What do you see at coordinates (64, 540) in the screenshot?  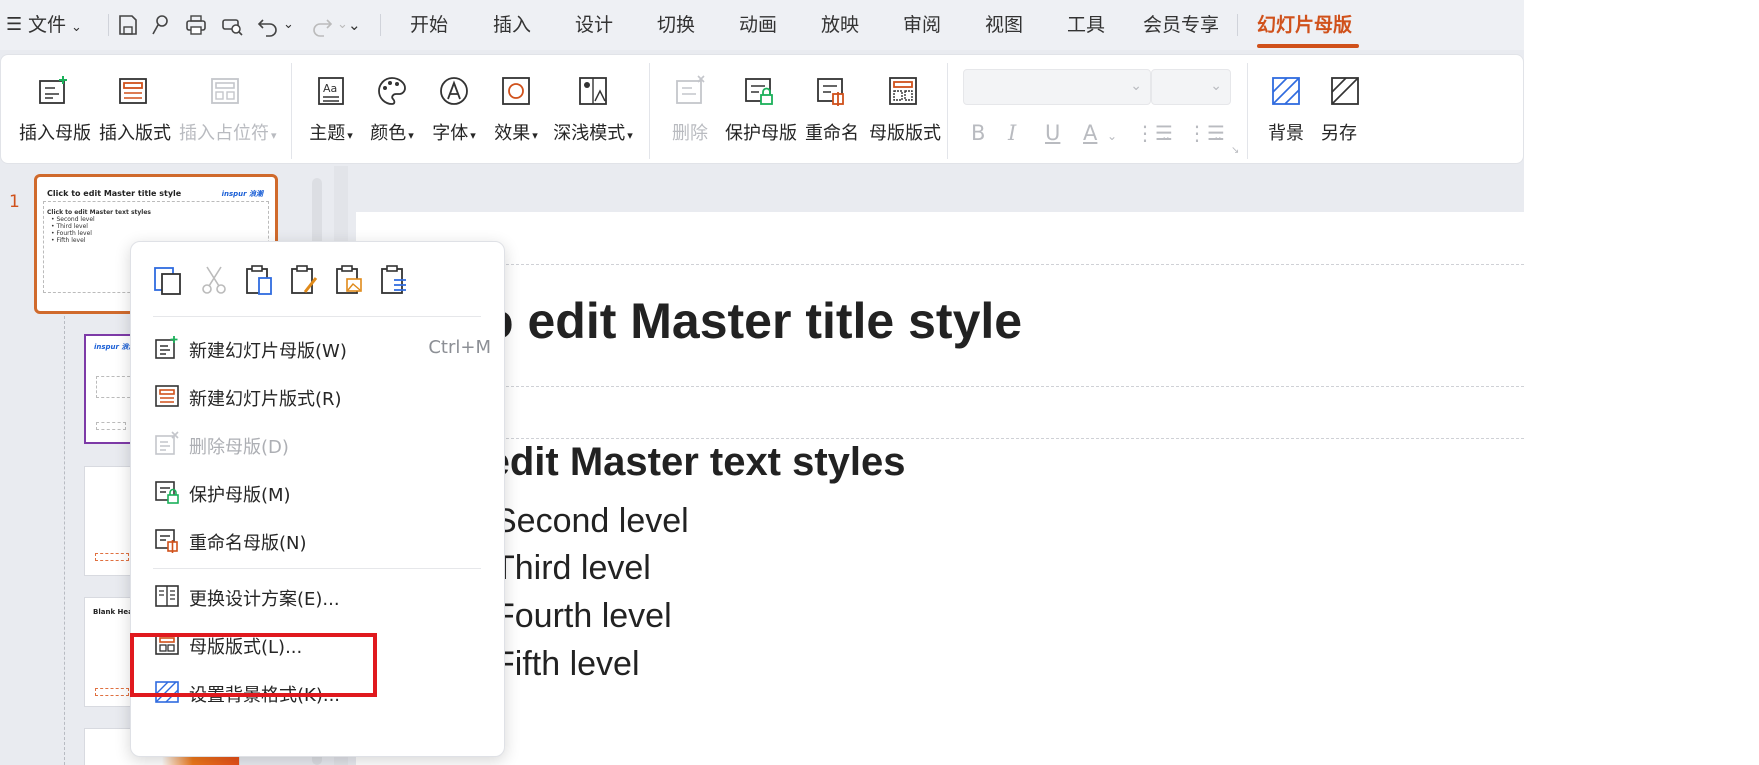 I see `thumbnail-tree-line` at bounding box center [64, 540].